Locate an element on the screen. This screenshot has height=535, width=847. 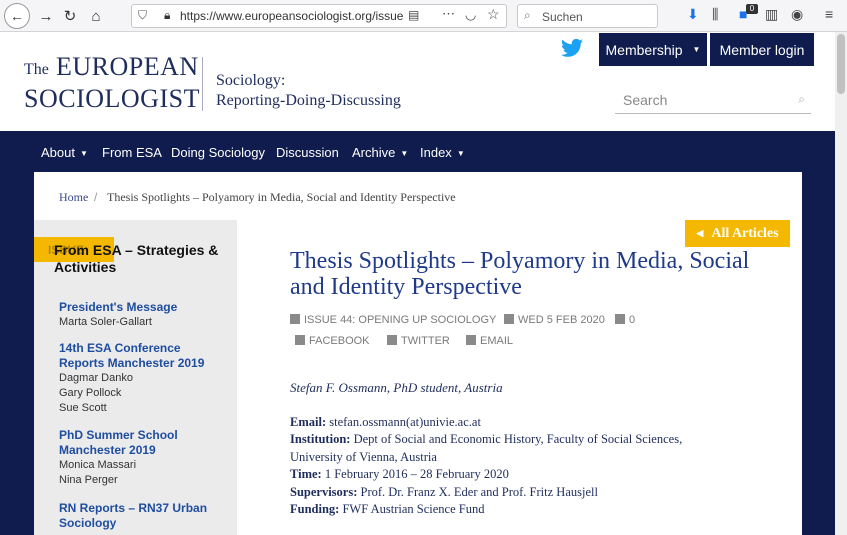
member-login-button: Member login is located at coordinates (762, 49).